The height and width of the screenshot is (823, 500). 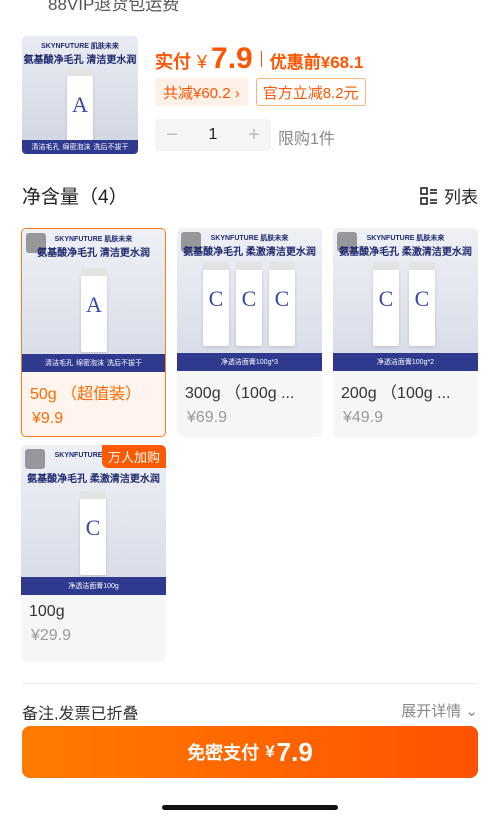 I want to click on official-discount-tag: 官方立减8.2元, so click(x=310, y=92).